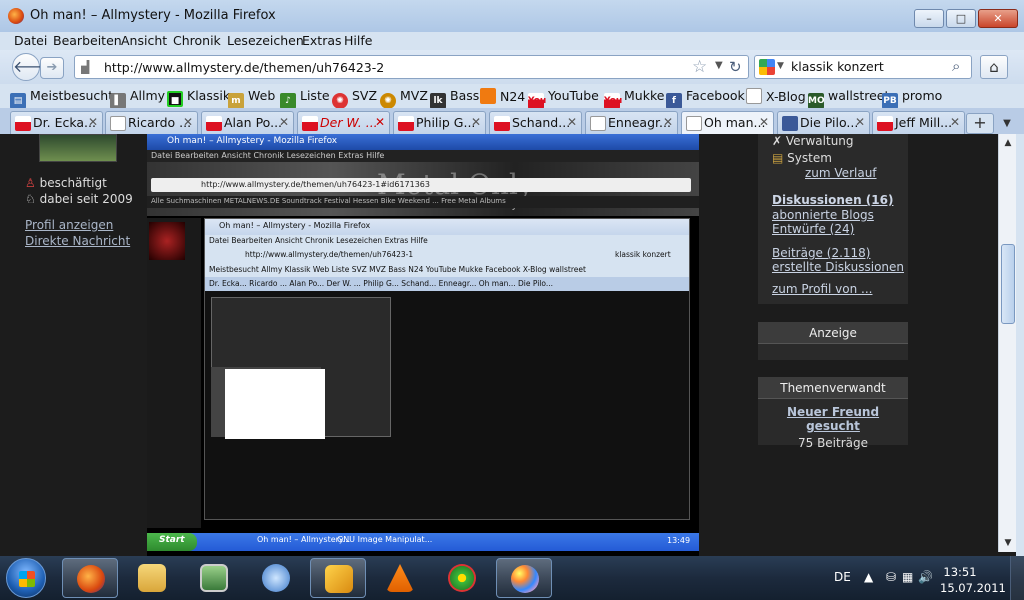 This screenshot has width=1024, height=600. Describe the element at coordinates (198, 97) in the screenshot. I see `bookmark-klassik: ■ Klassik` at that location.